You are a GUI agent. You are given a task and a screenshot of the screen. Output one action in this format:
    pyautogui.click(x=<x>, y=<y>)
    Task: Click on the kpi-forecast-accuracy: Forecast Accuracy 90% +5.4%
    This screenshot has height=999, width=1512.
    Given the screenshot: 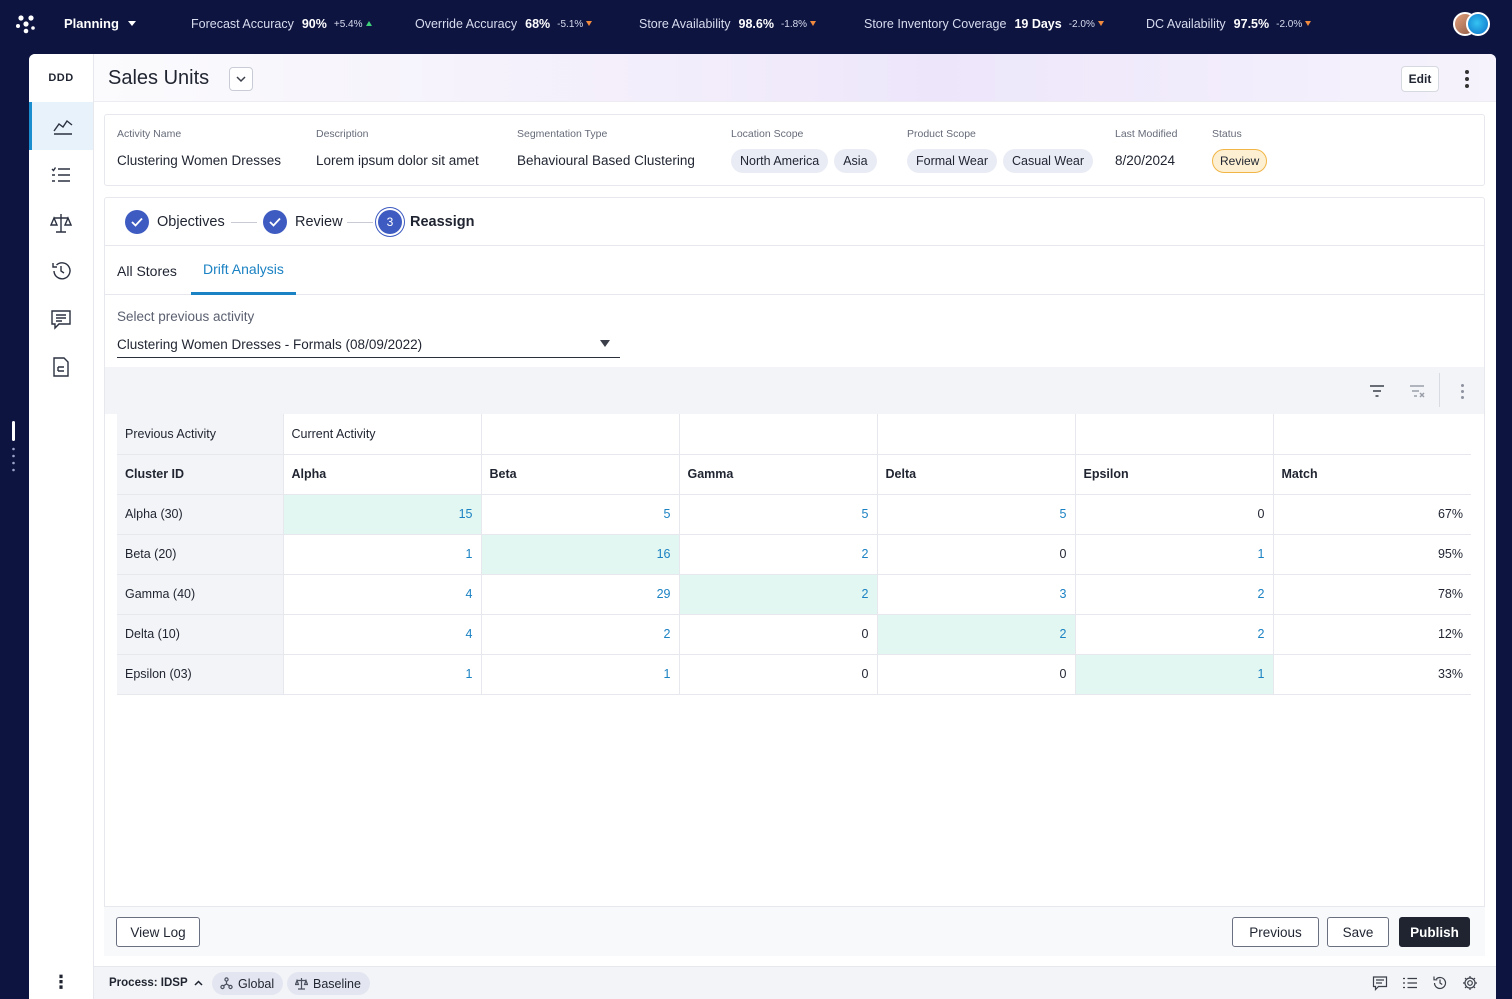 What is the action you would take?
    pyautogui.click(x=281, y=24)
    